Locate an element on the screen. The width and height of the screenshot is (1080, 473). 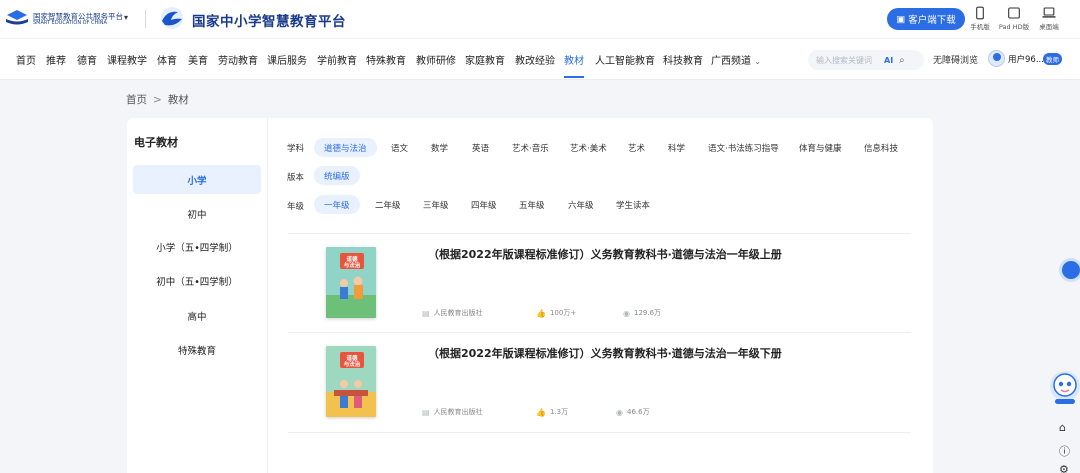
download-icon: ▣ is located at coordinates (901, 19).